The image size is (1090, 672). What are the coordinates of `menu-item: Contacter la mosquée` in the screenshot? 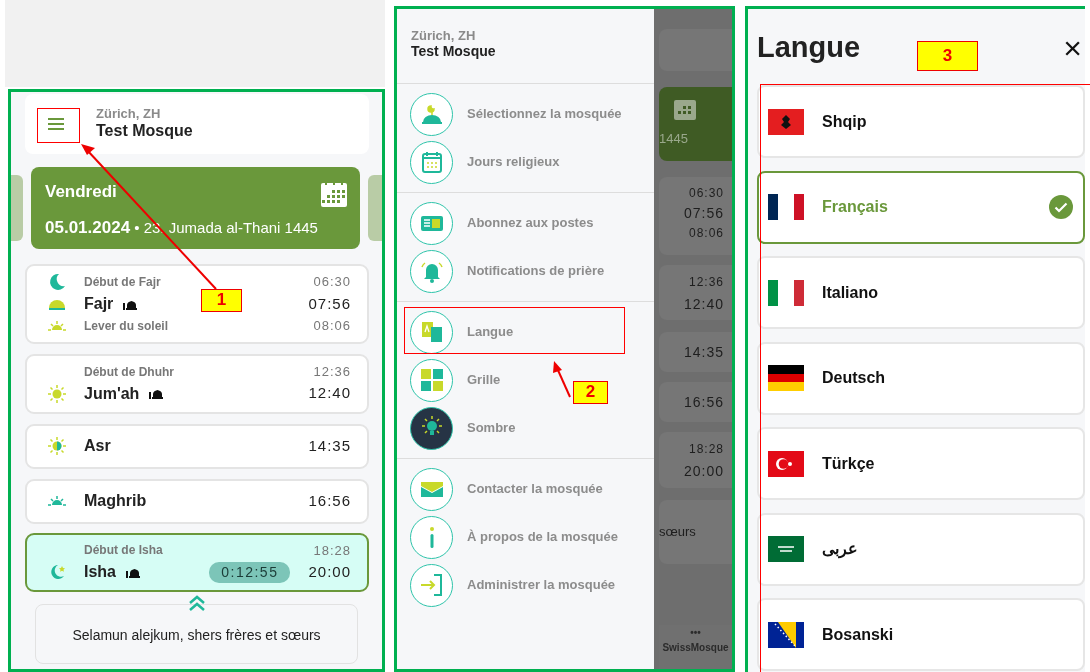 It's located at (525, 489).